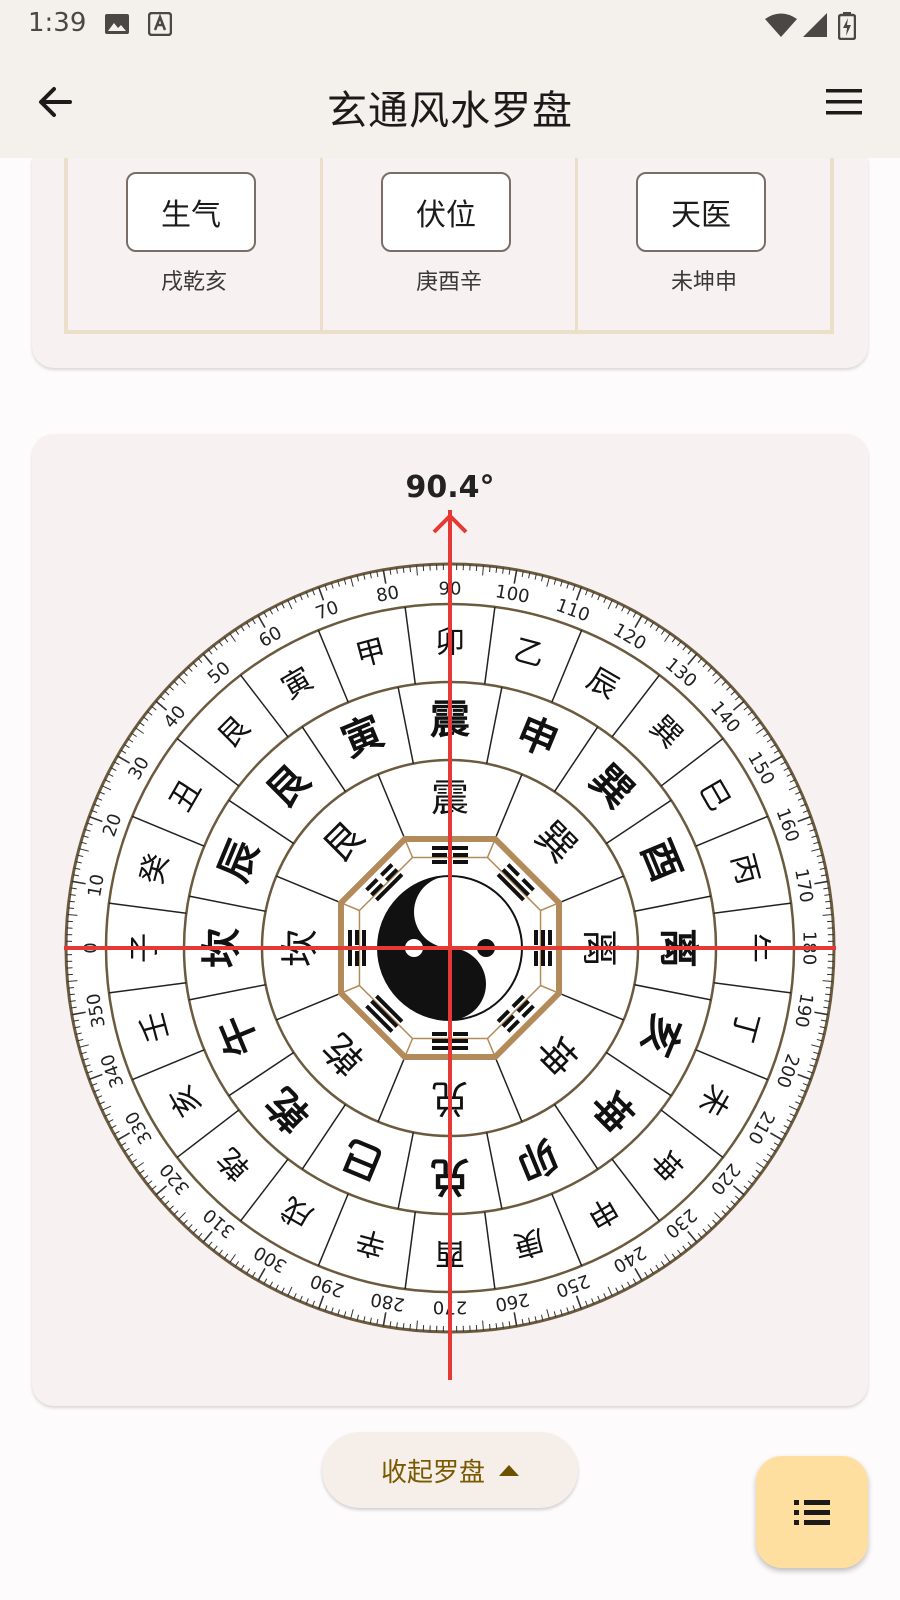  Describe the element at coordinates (117, 24) in the screenshot. I see `image-notification-icon` at that location.